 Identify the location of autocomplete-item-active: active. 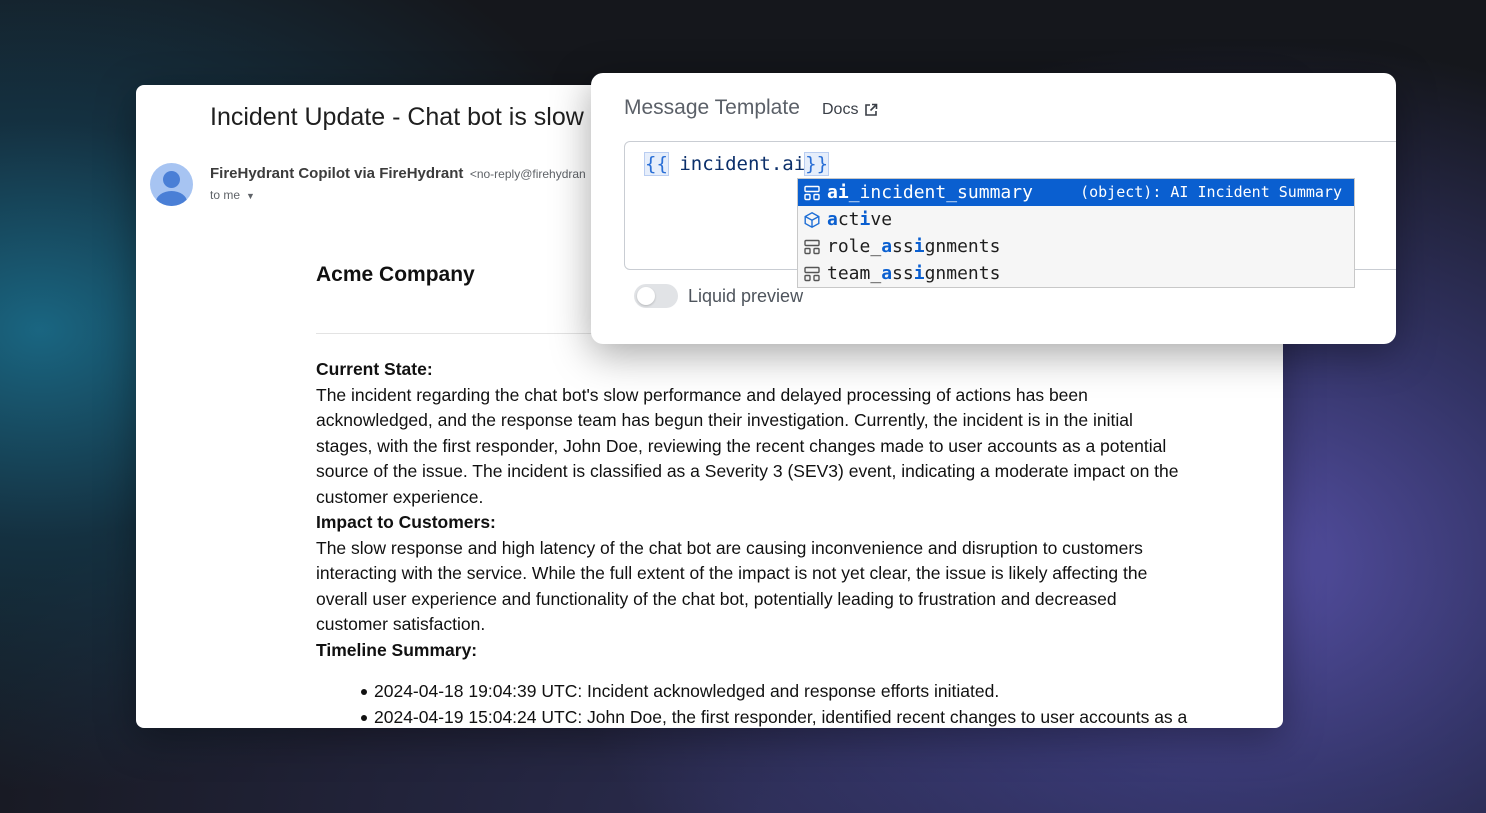
(1076, 219).